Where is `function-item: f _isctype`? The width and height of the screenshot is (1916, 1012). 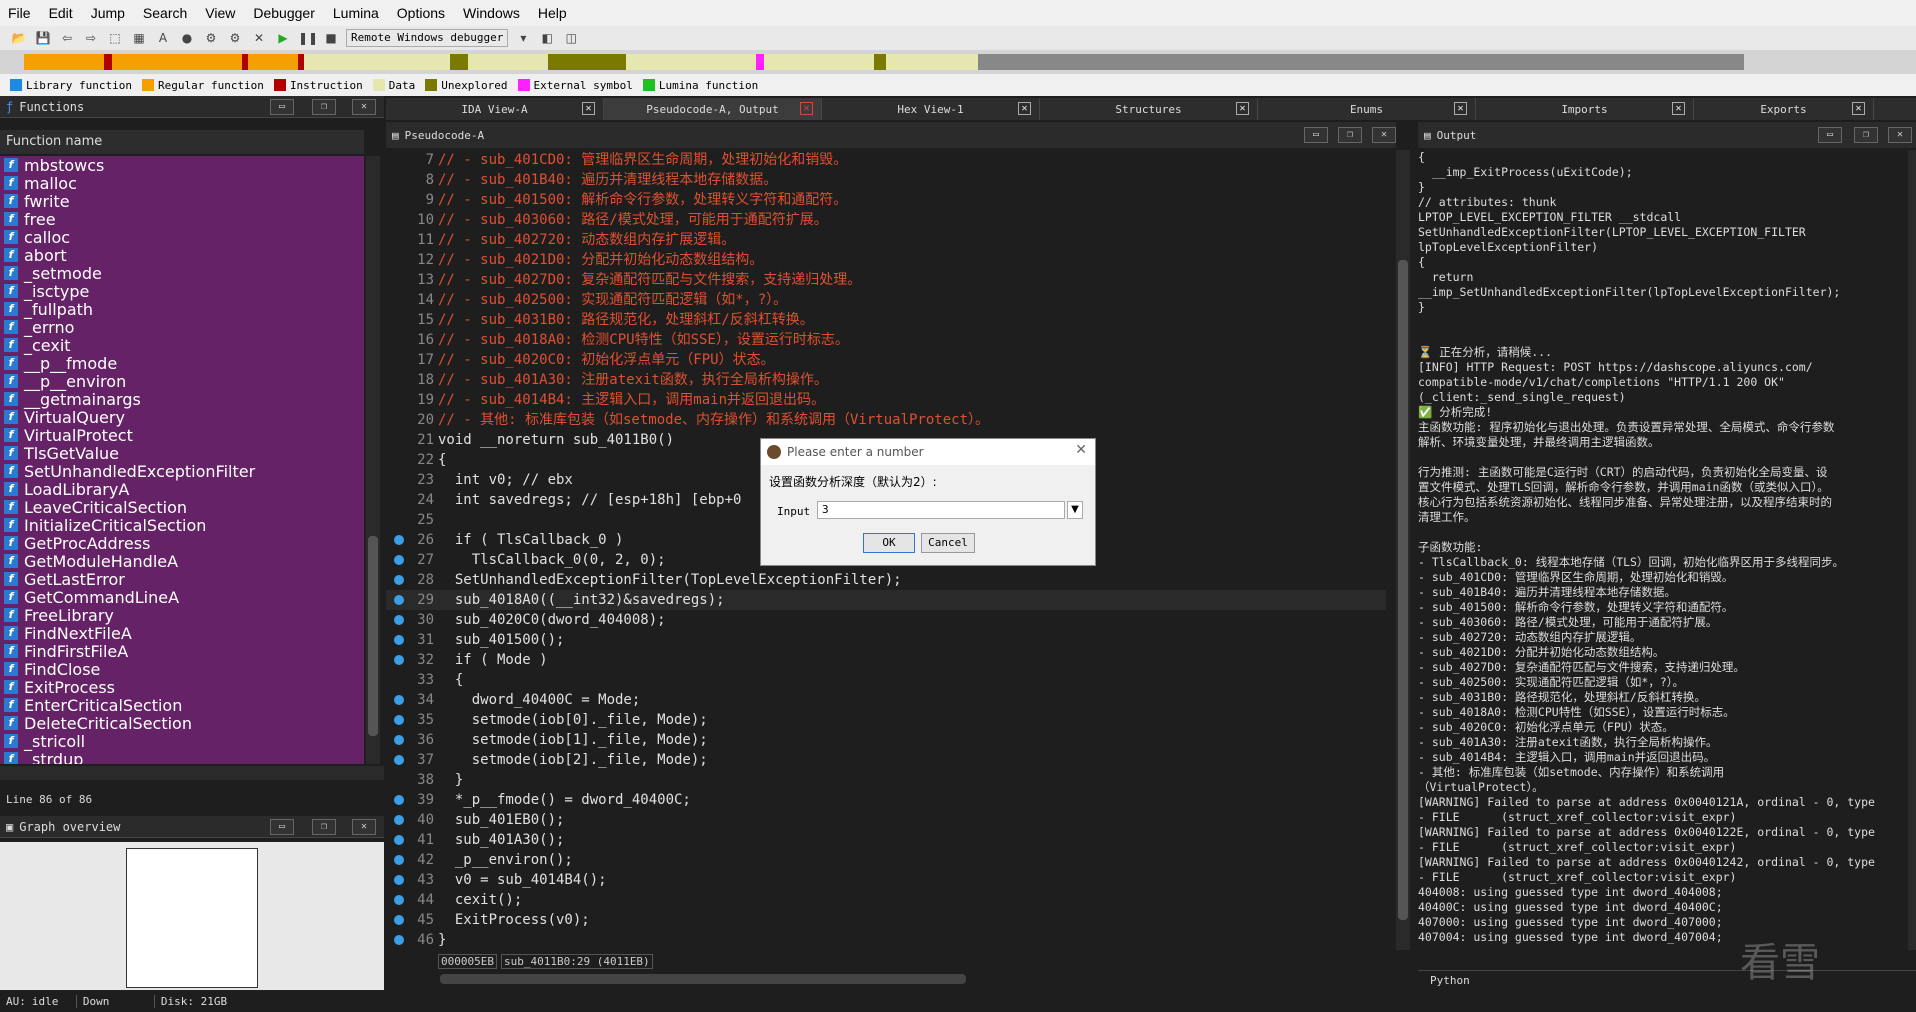
function-item: f _isctype is located at coordinates (182, 291).